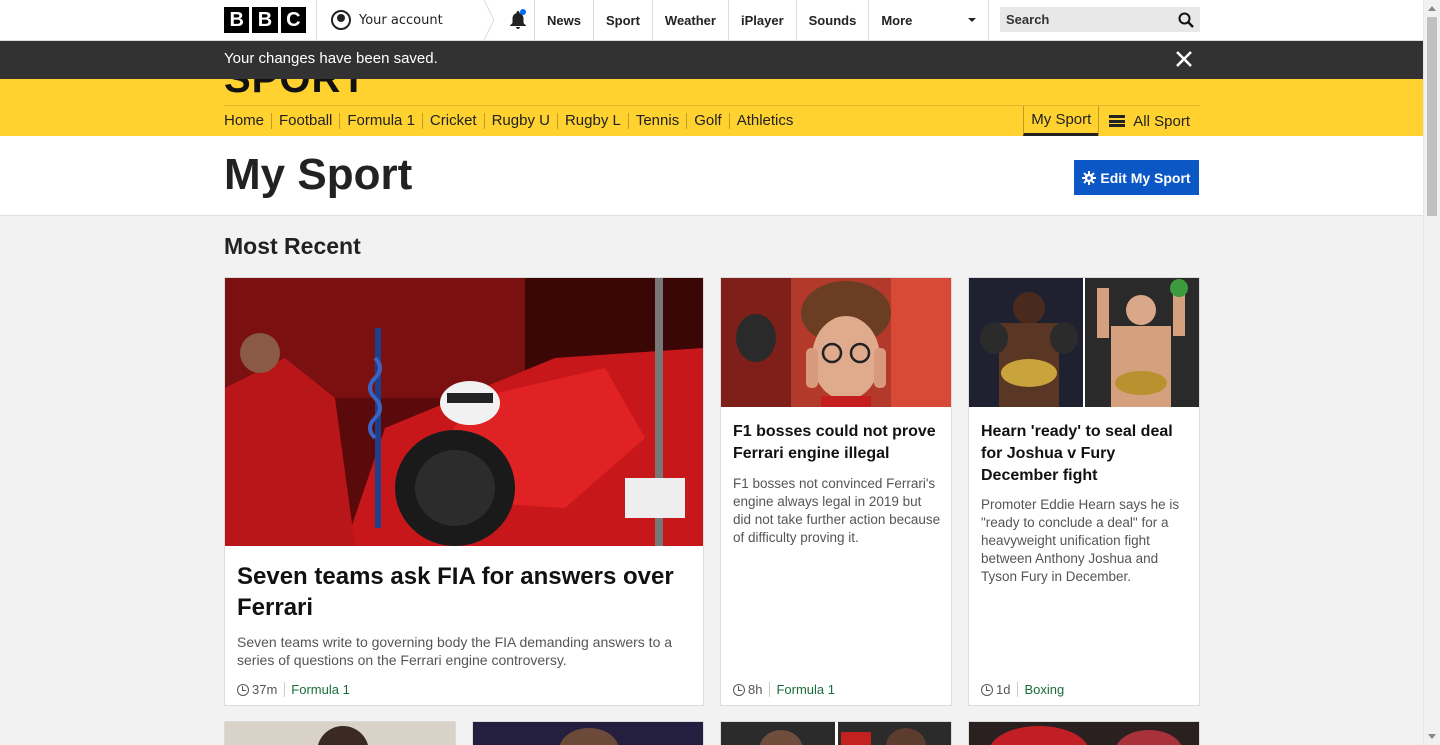 Image resolution: width=1440 pixels, height=745 pixels. What do you see at coordinates (452, 121) in the screenshot?
I see `sport-nav-cricket: Cricket` at bounding box center [452, 121].